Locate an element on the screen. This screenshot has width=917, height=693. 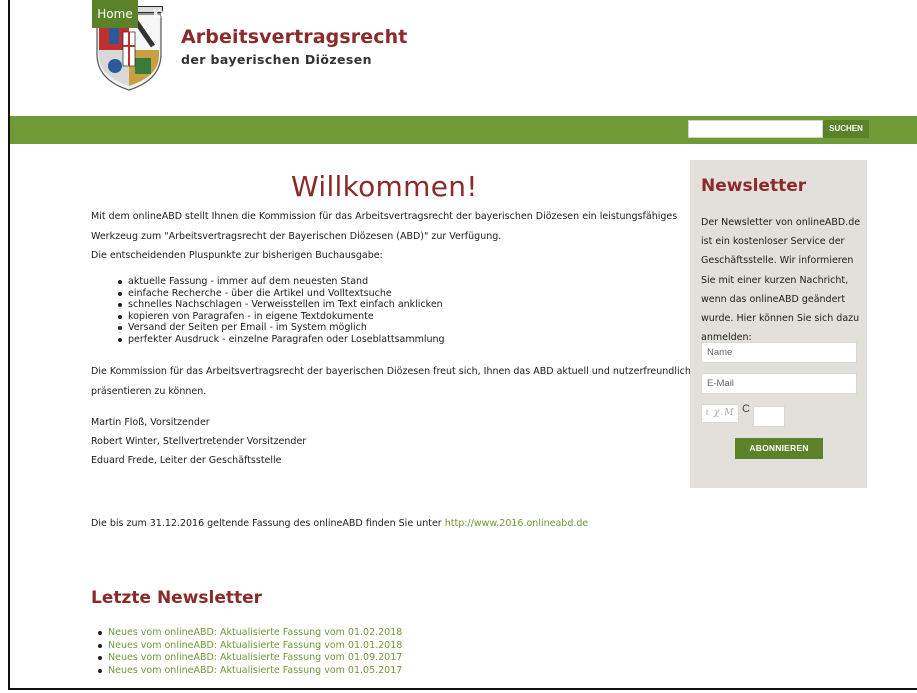
sidebar-title: Newsletter is located at coordinates (754, 186).